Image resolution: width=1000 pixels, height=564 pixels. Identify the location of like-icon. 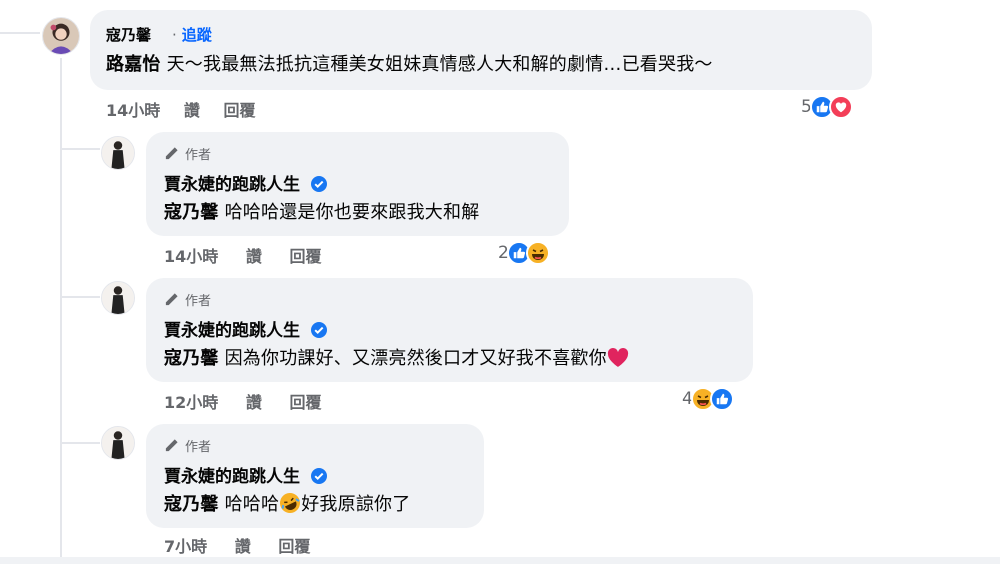
(721, 399).